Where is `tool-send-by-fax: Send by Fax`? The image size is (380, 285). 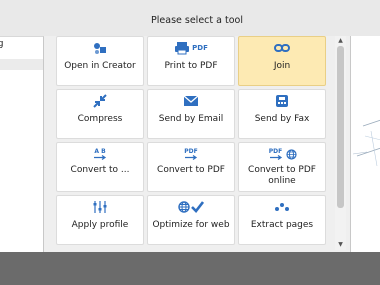 tool-send-by-fax: Send by Fax is located at coordinates (282, 114).